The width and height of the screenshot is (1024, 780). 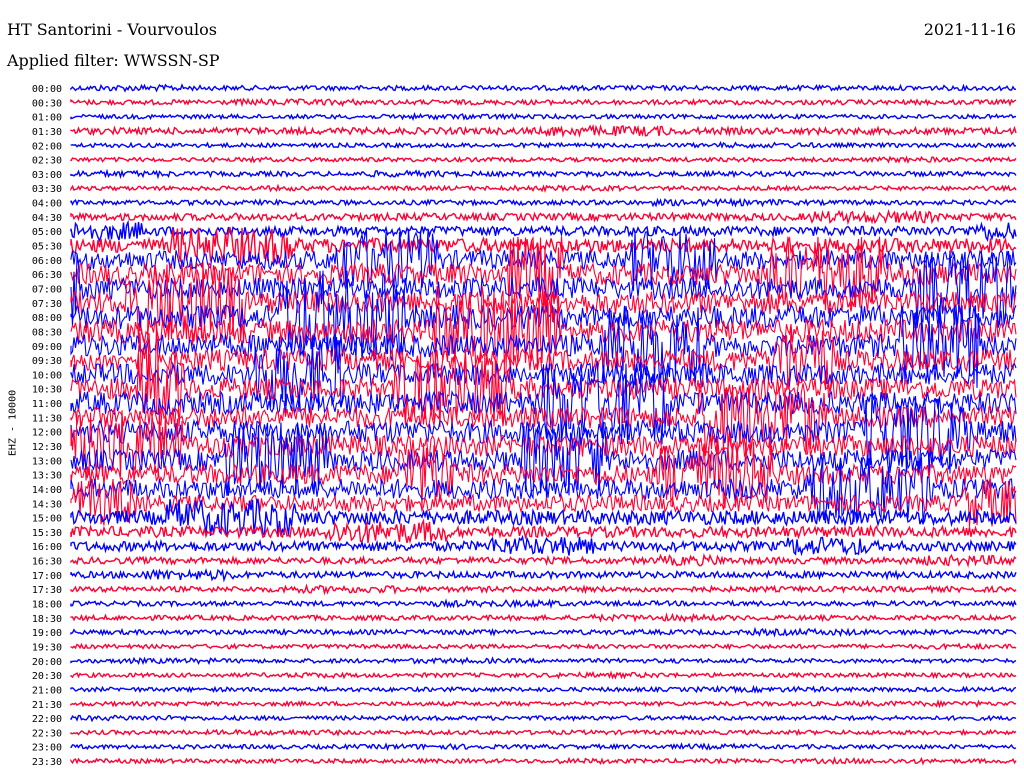 I want to click on time-label: 21:30, so click(x=47, y=705).